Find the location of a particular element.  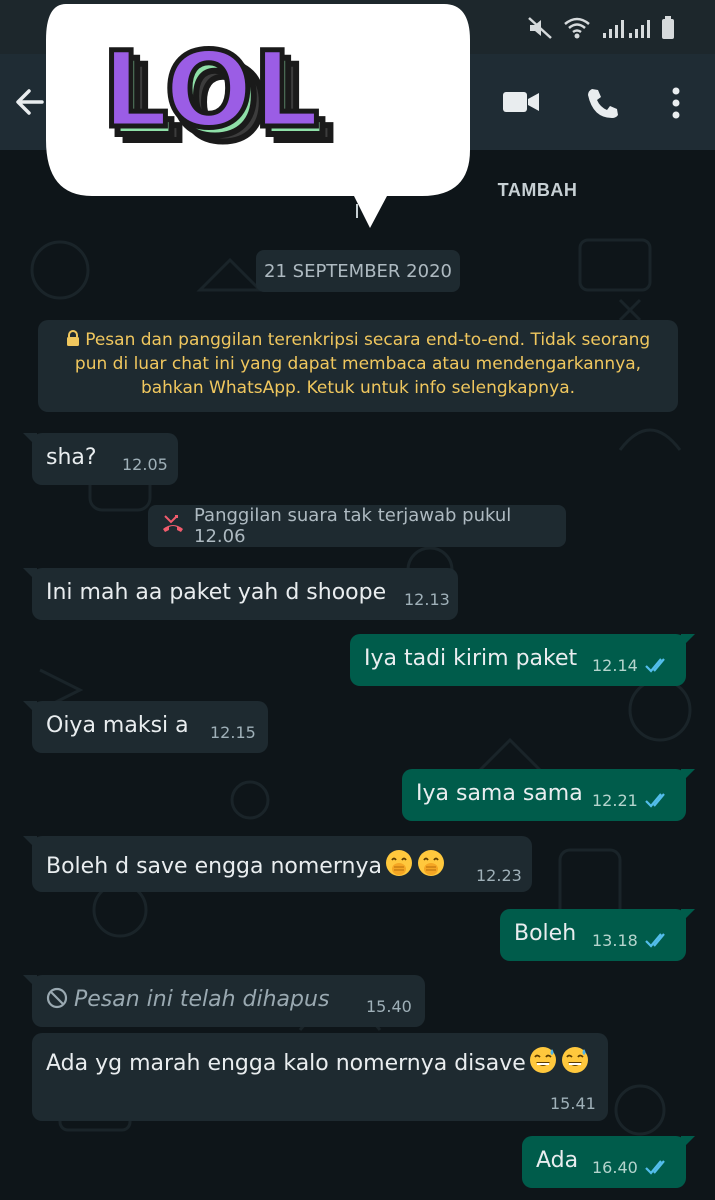

mute-icon is located at coordinates (540, 28).